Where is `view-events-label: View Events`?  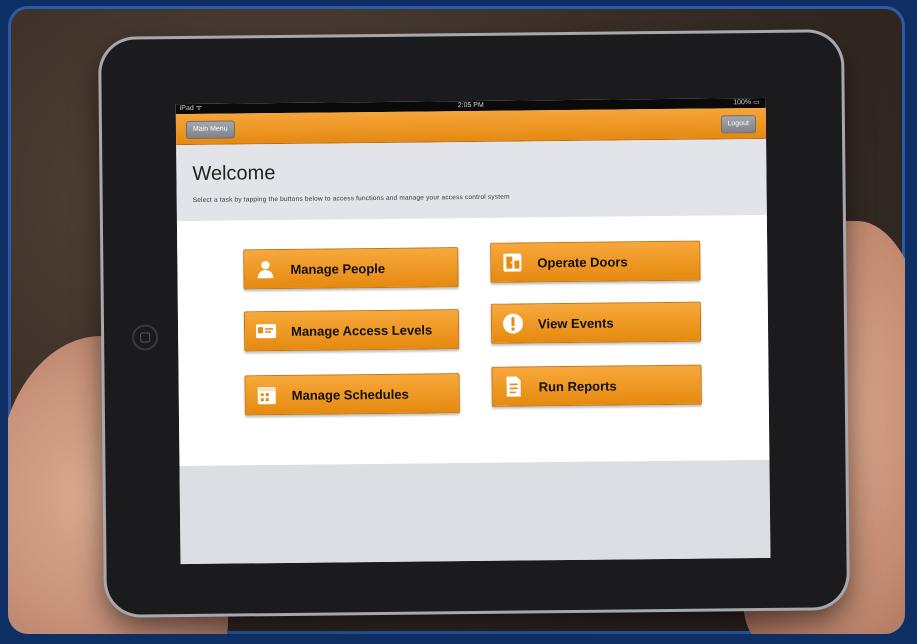
view-events-label: View Events is located at coordinates (575, 323).